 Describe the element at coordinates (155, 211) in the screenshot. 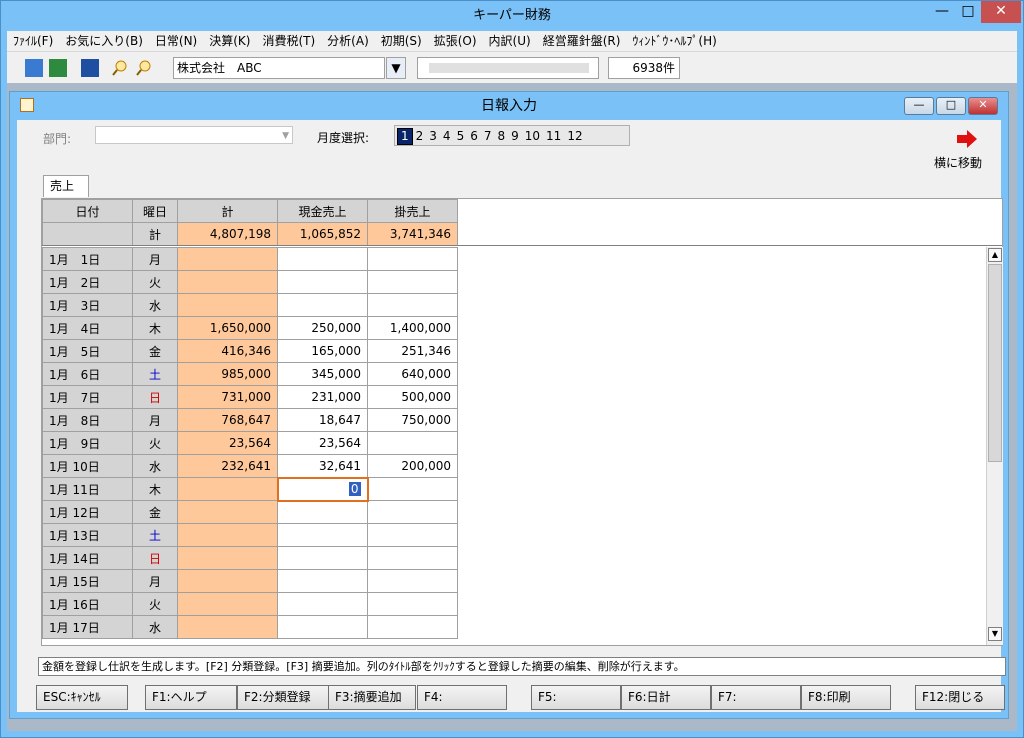

I see `col-weekday: 曜日` at that location.